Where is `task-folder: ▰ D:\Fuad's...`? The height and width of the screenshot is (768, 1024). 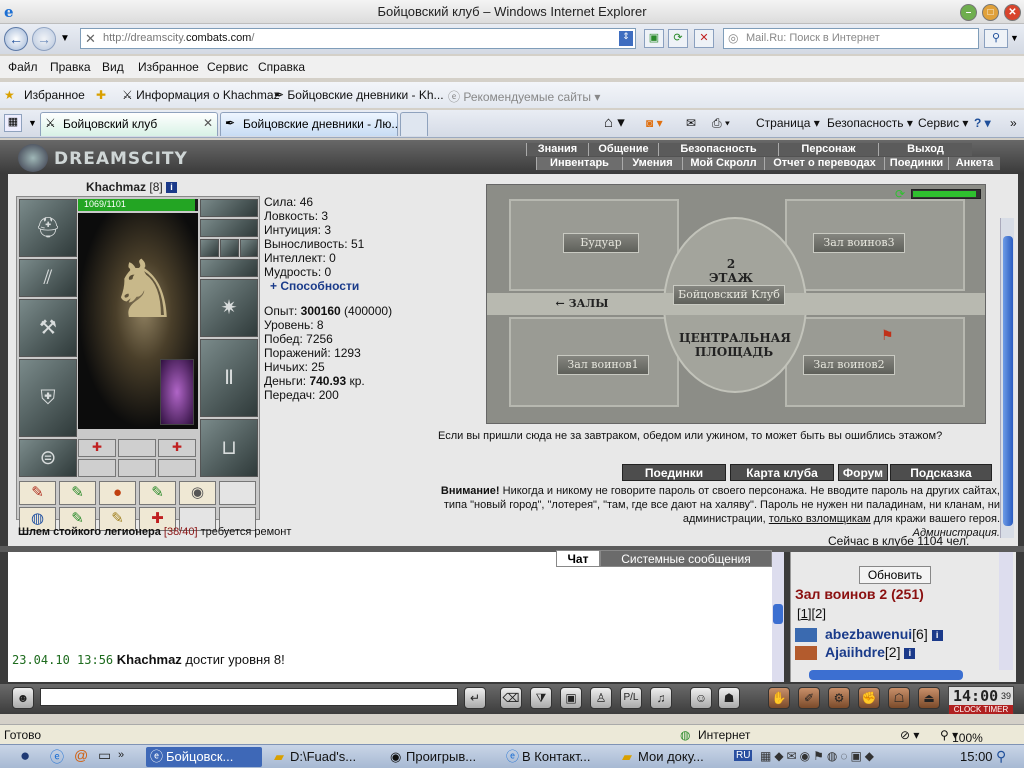 task-folder: ▰ D:\Fuad's... is located at coordinates (325, 757).